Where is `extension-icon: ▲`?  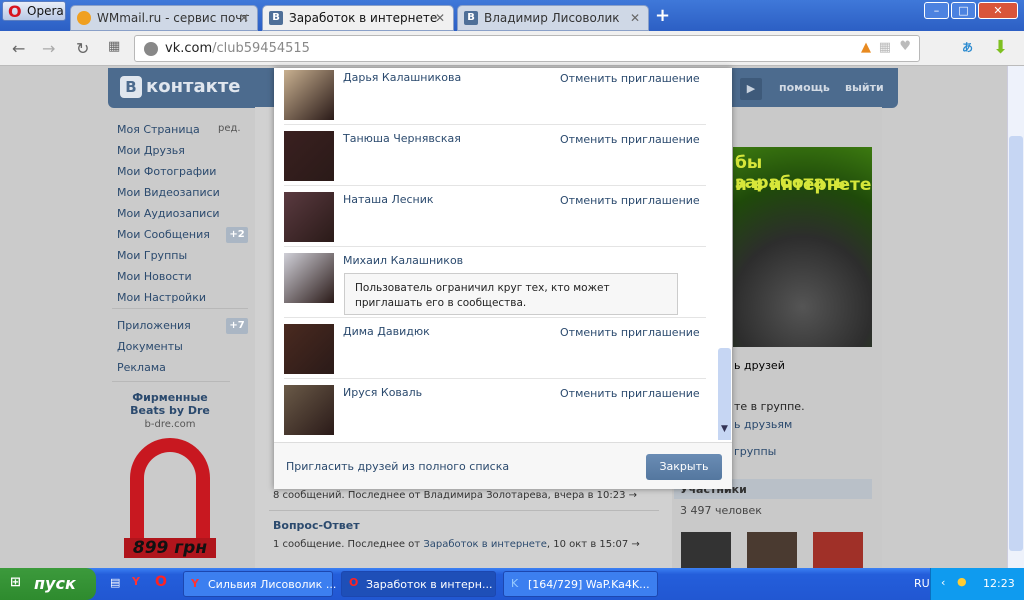 extension-icon: ▲ is located at coordinates (866, 47).